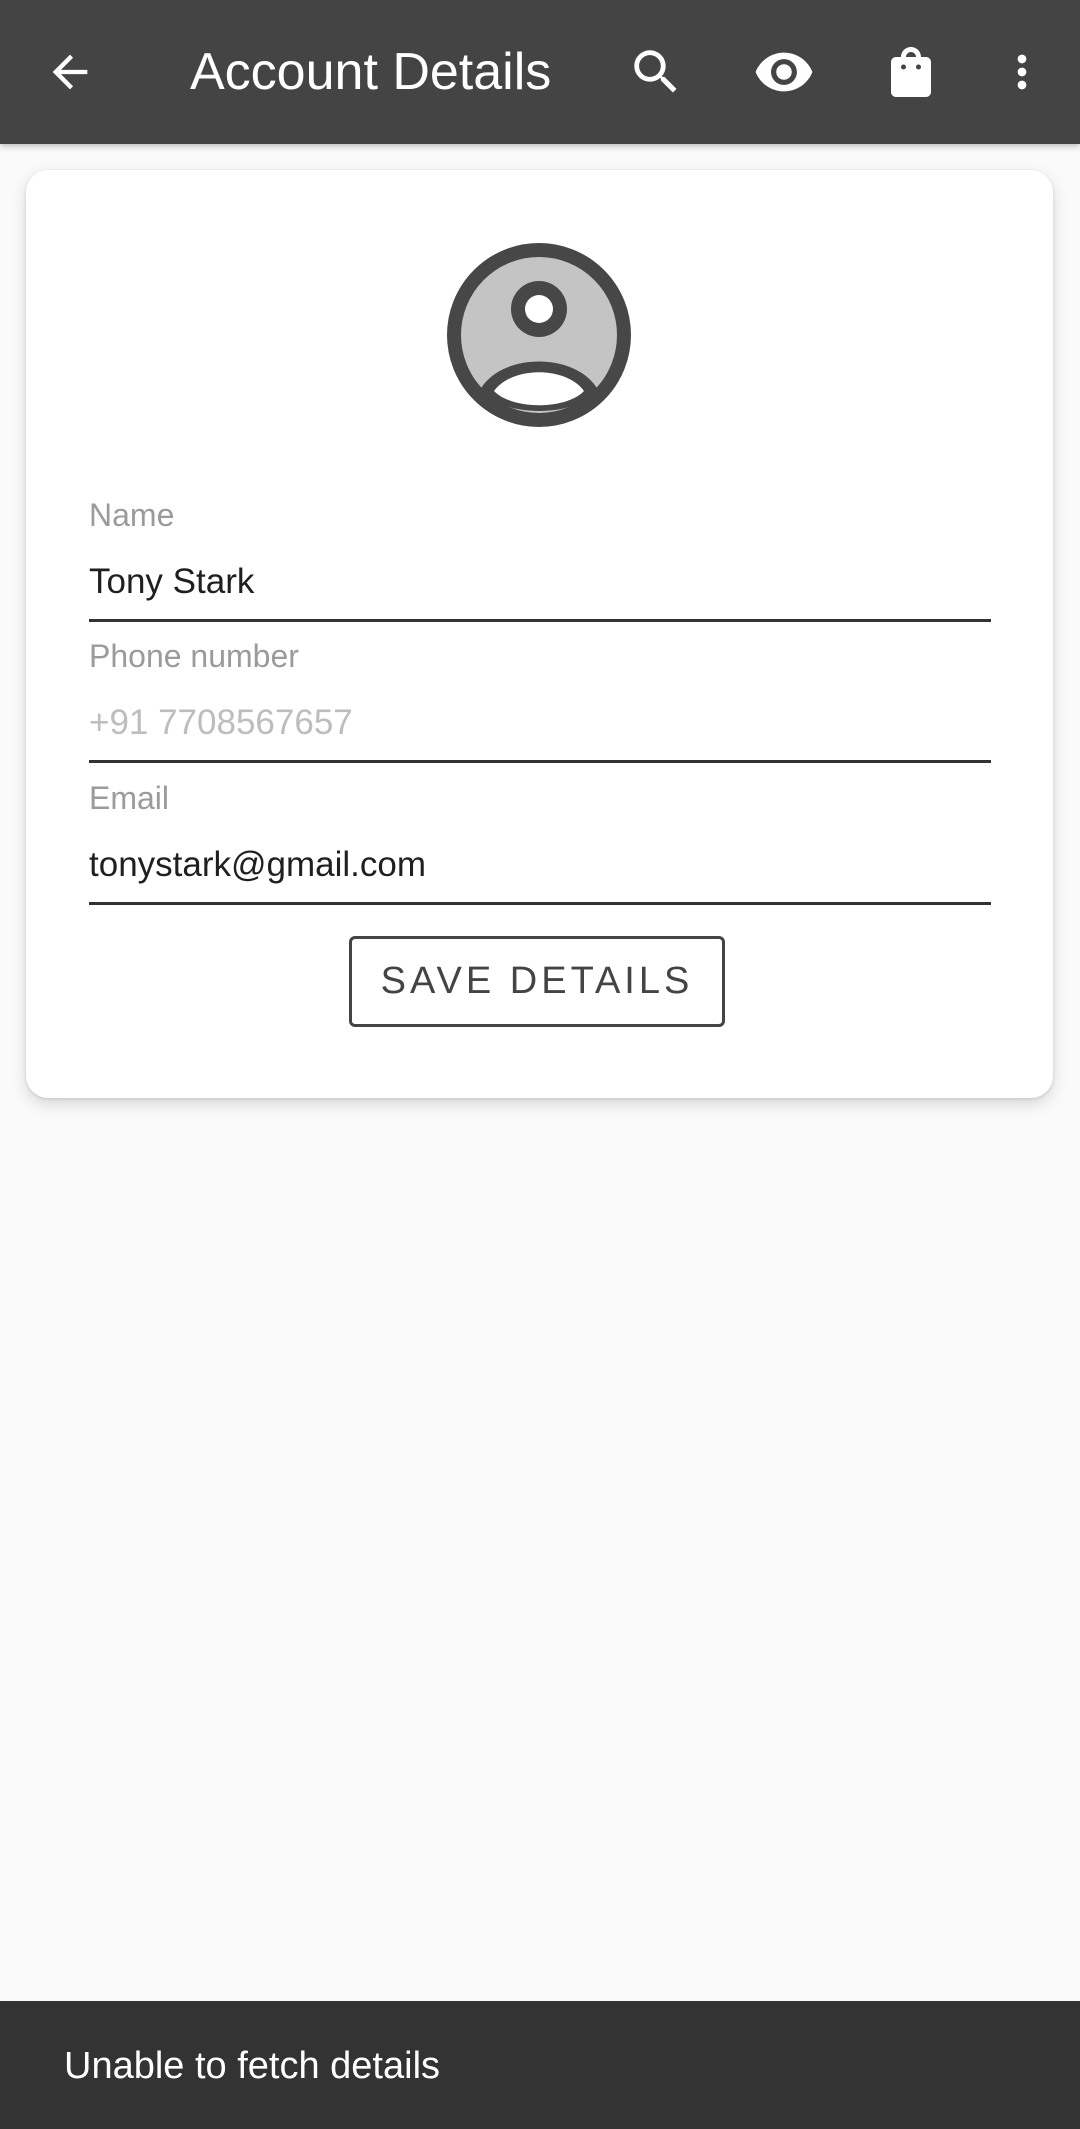 Image resolution: width=1080 pixels, height=2129 pixels. I want to click on email-underline, so click(540, 903).